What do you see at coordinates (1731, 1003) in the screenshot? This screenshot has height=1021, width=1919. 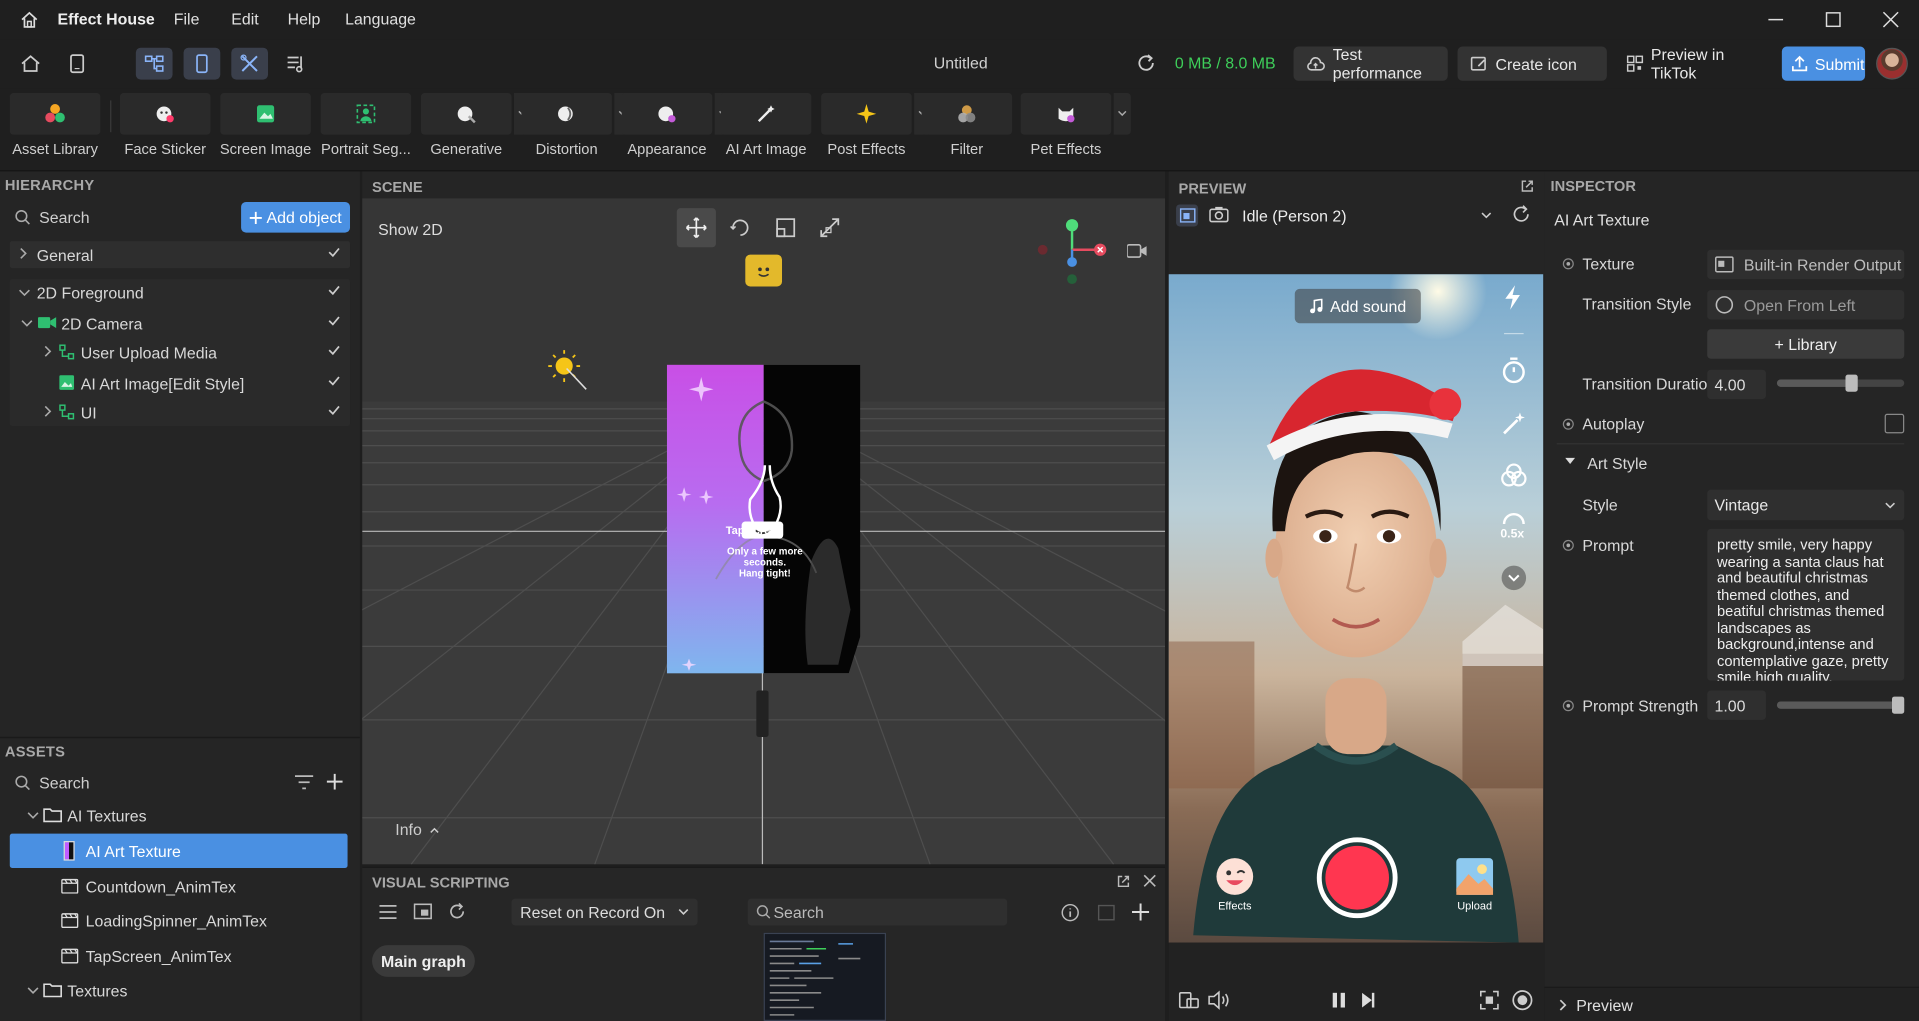 I see `preview-section-header: Preview` at bounding box center [1731, 1003].